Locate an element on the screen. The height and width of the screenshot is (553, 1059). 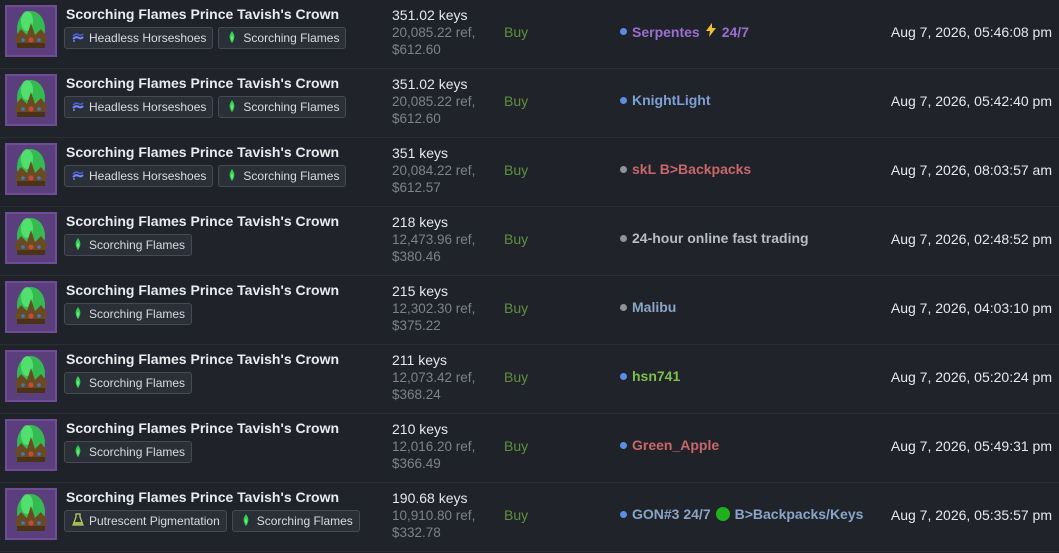
price-block: 210 keys 12,016.20 ref, $366.49 is located at coordinates (447, 446).